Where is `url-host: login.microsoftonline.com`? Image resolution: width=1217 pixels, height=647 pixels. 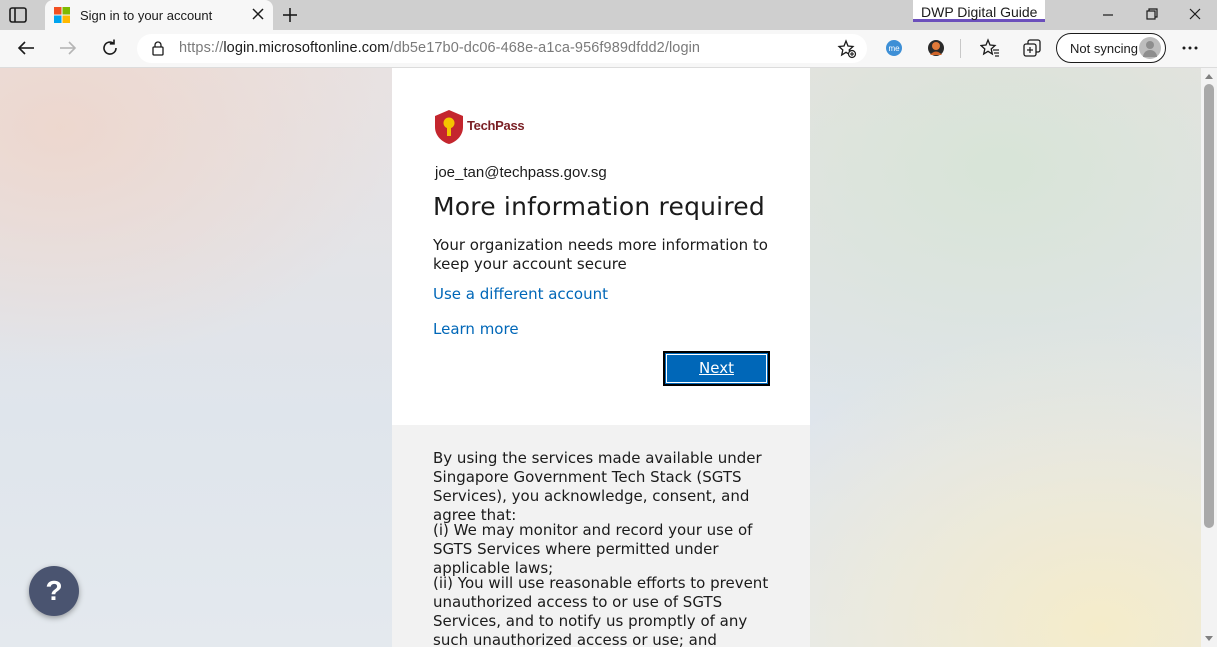 url-host: login.microsoftonline.com is located at coordinates (306, 48).